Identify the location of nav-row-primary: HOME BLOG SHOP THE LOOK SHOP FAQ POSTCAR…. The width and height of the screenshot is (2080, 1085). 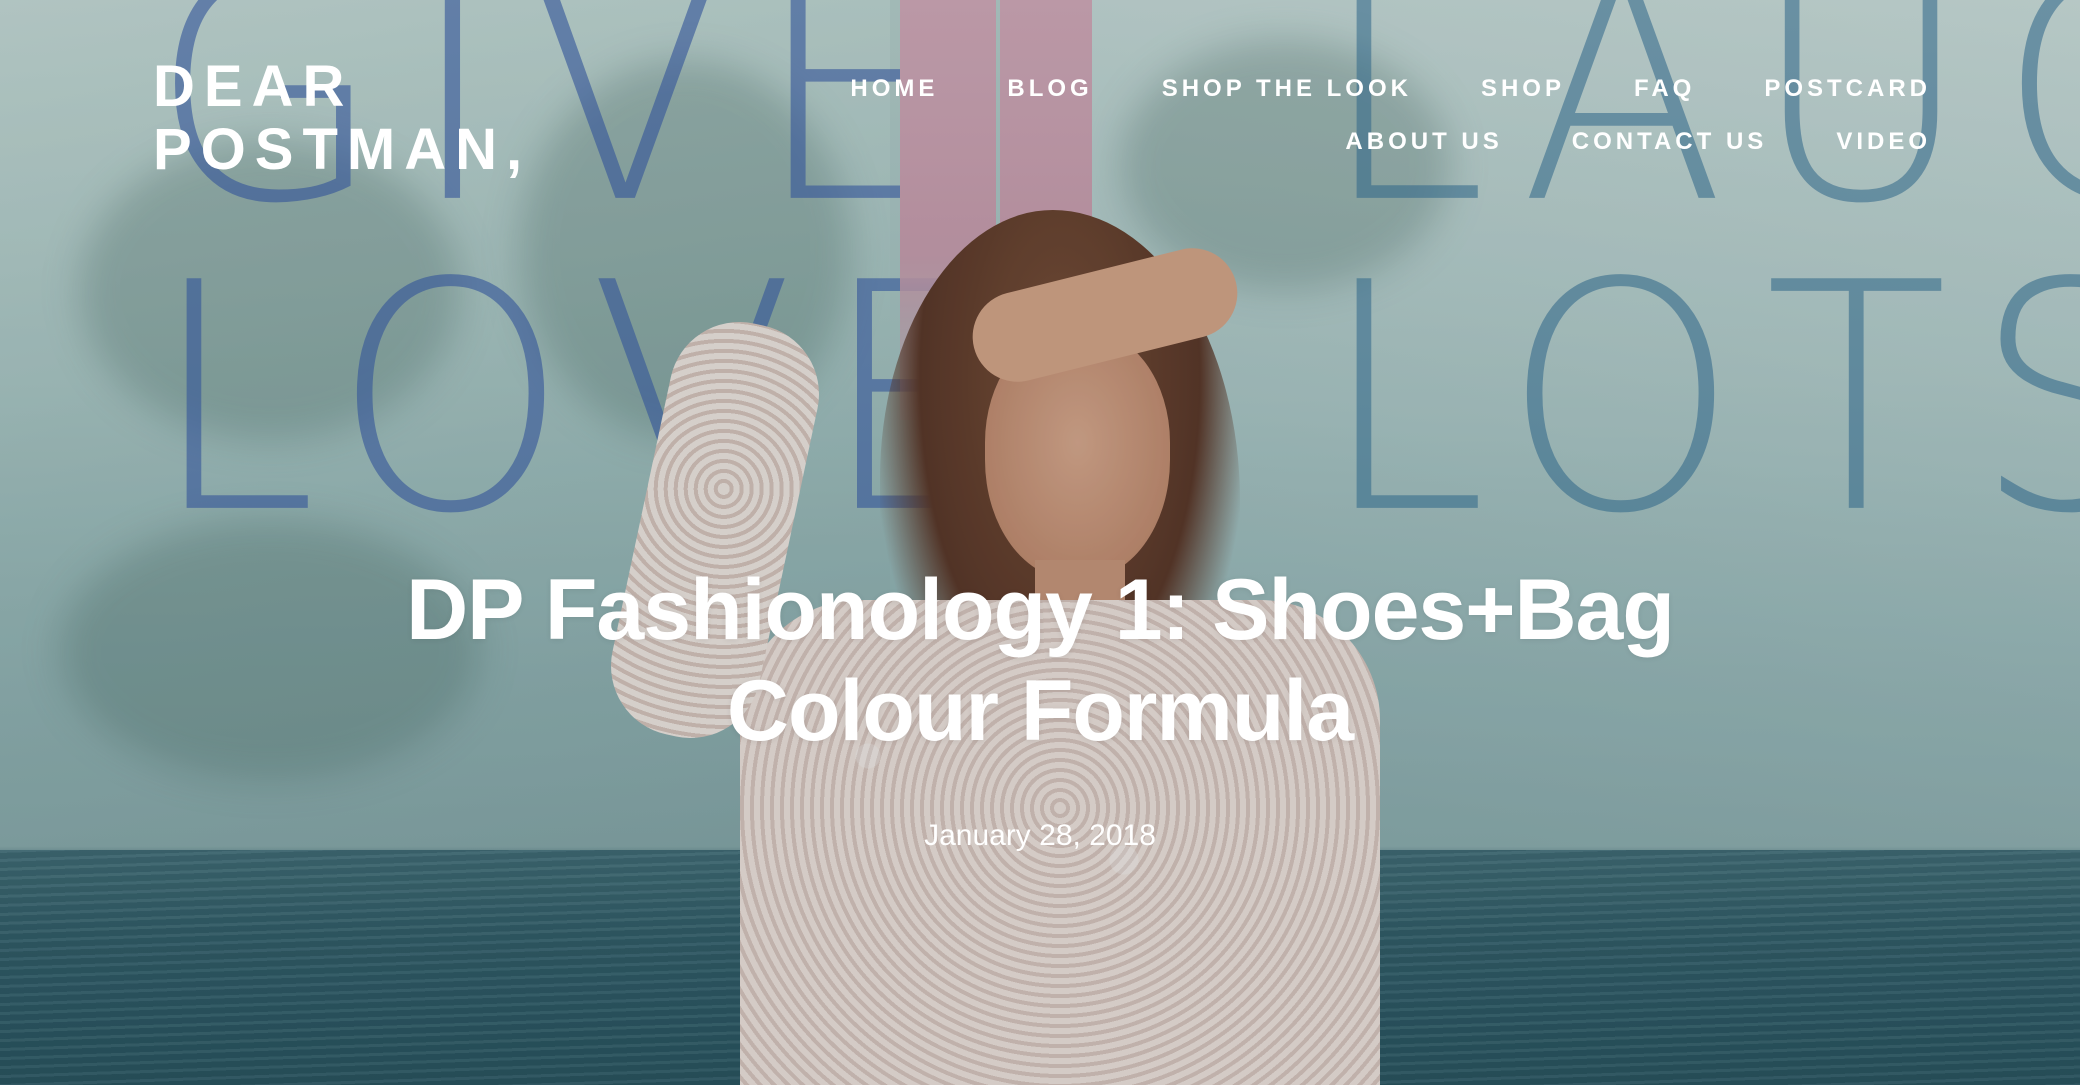
(1331, 101).